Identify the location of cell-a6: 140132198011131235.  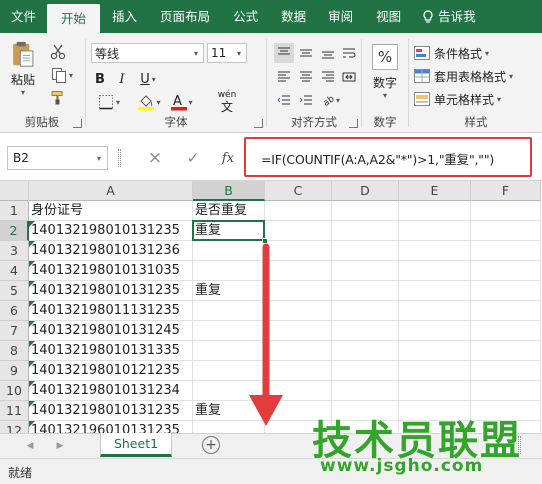
(111, 311).